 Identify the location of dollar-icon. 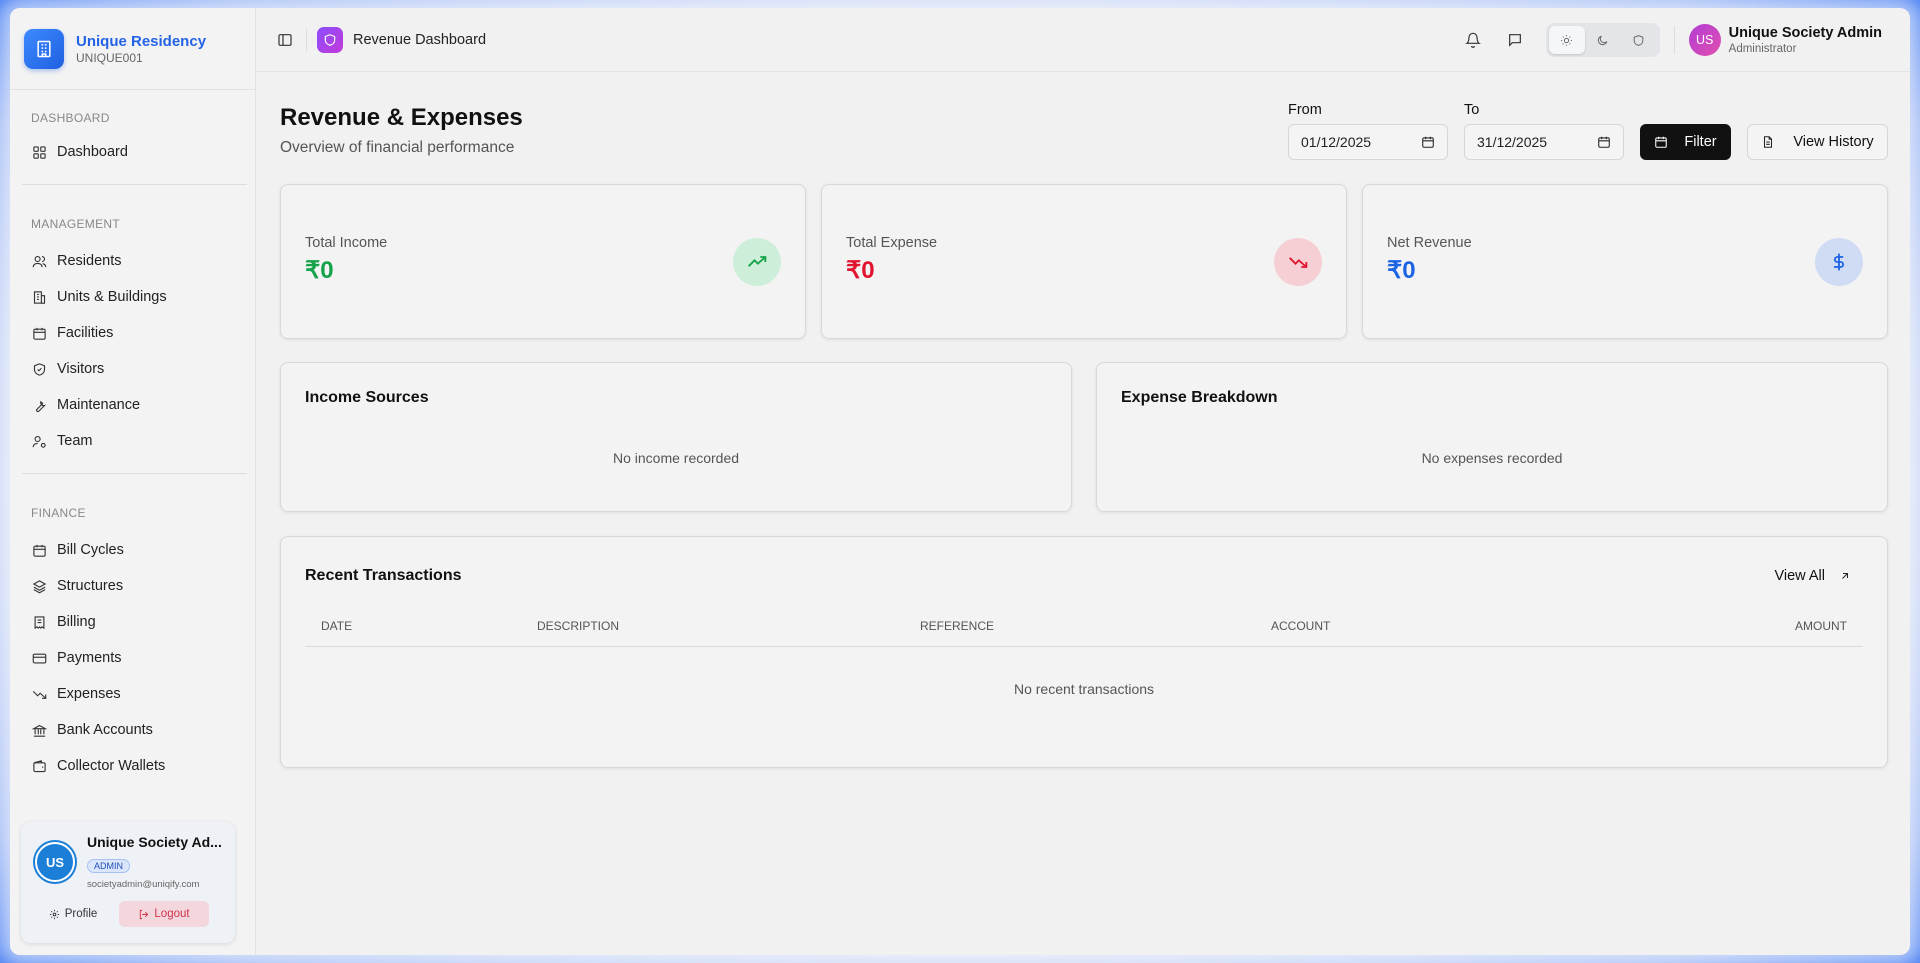
(1839, 262).